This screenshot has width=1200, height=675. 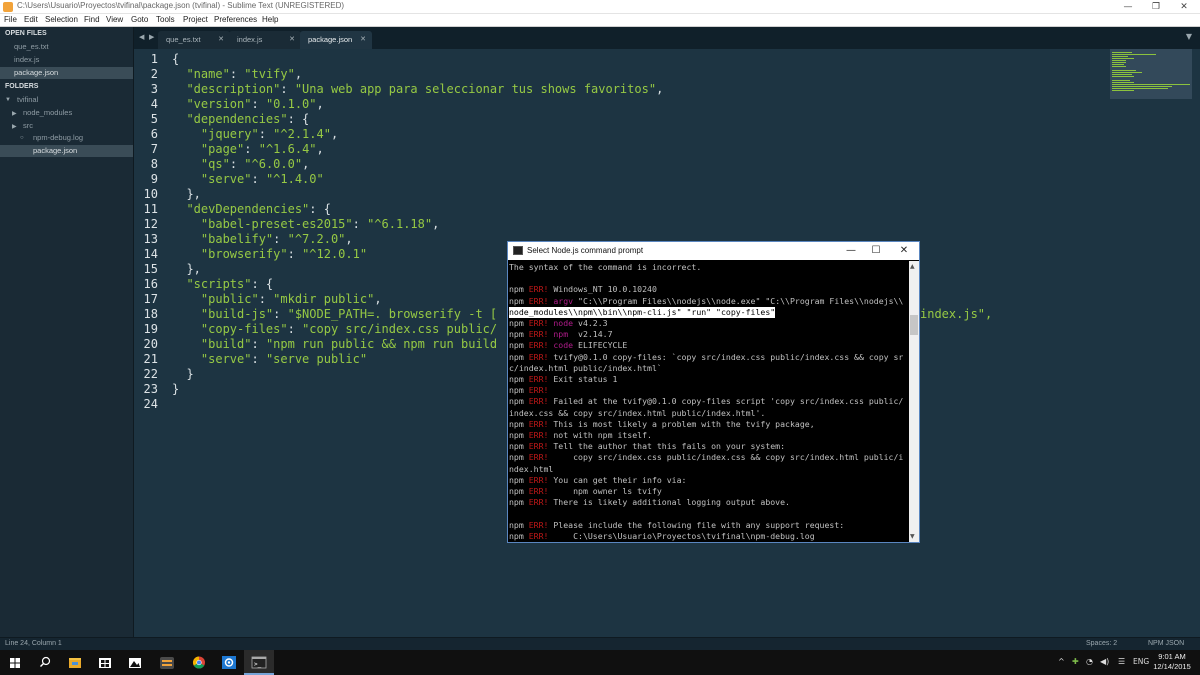 What do you see at coordinates (66, 47) in the screenshot?
I see `open-file-que-es: que_es.txt` at bounding box center [66, 47].